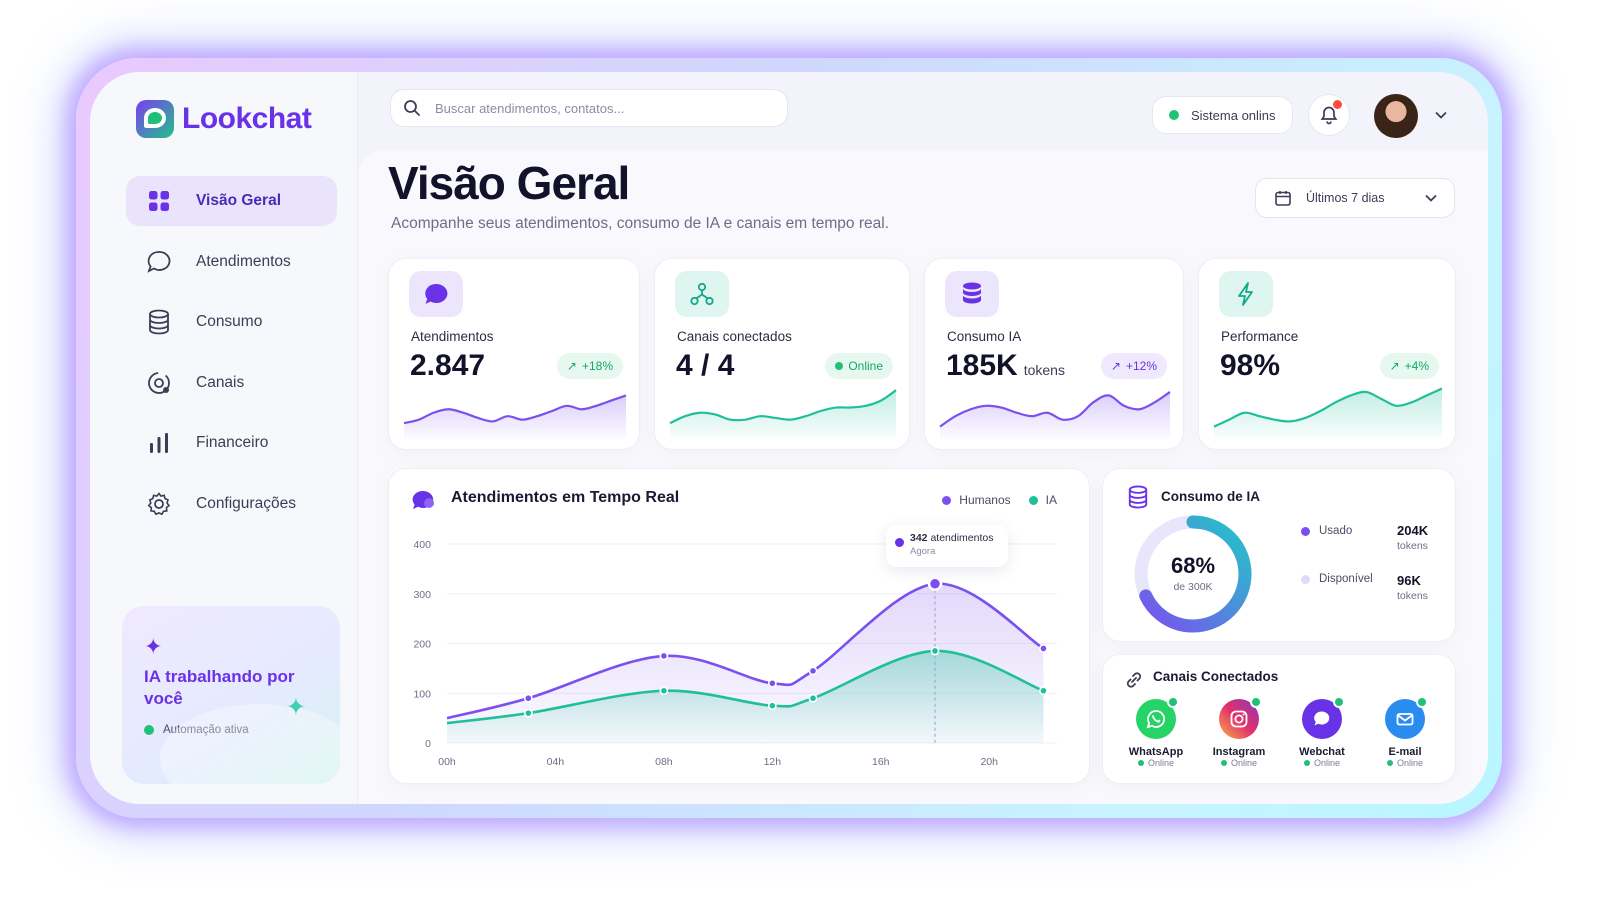 The image size is (1600, 900). I want to click on kpi-trend-badge: ↗ +18%, so click(589, 366).